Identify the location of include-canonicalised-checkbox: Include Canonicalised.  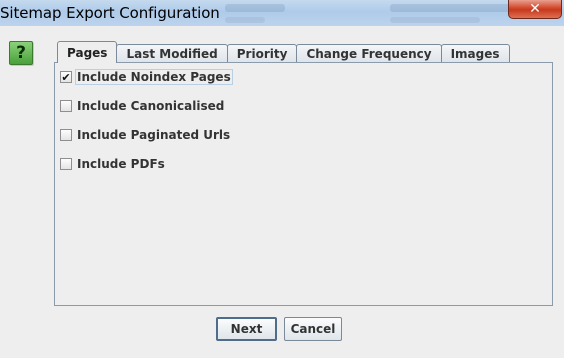
(142, 106).